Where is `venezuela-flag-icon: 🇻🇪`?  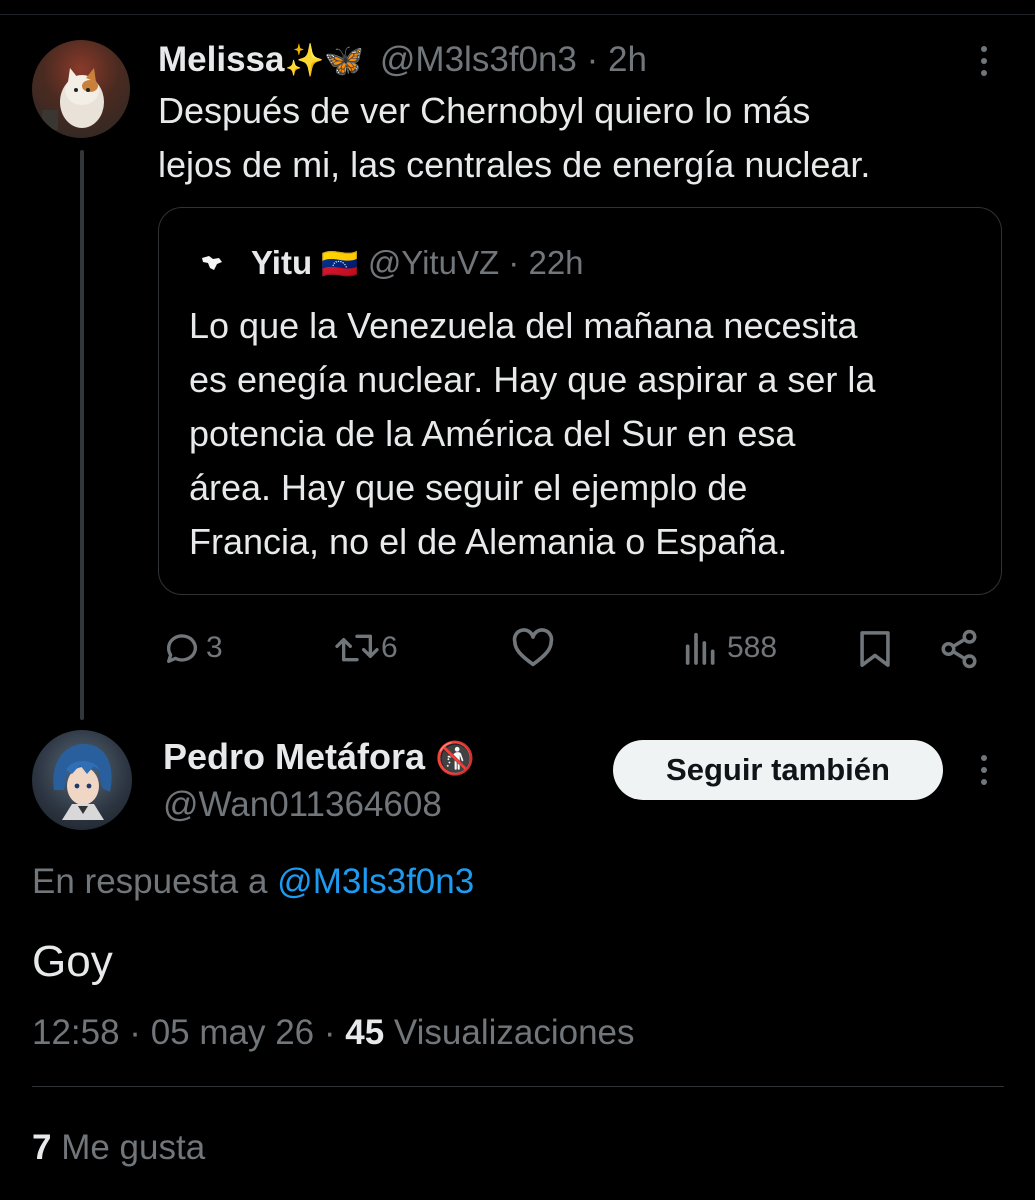
venezuela-flag-icon: 🇻🇪 is located at coordinates (340, 264).